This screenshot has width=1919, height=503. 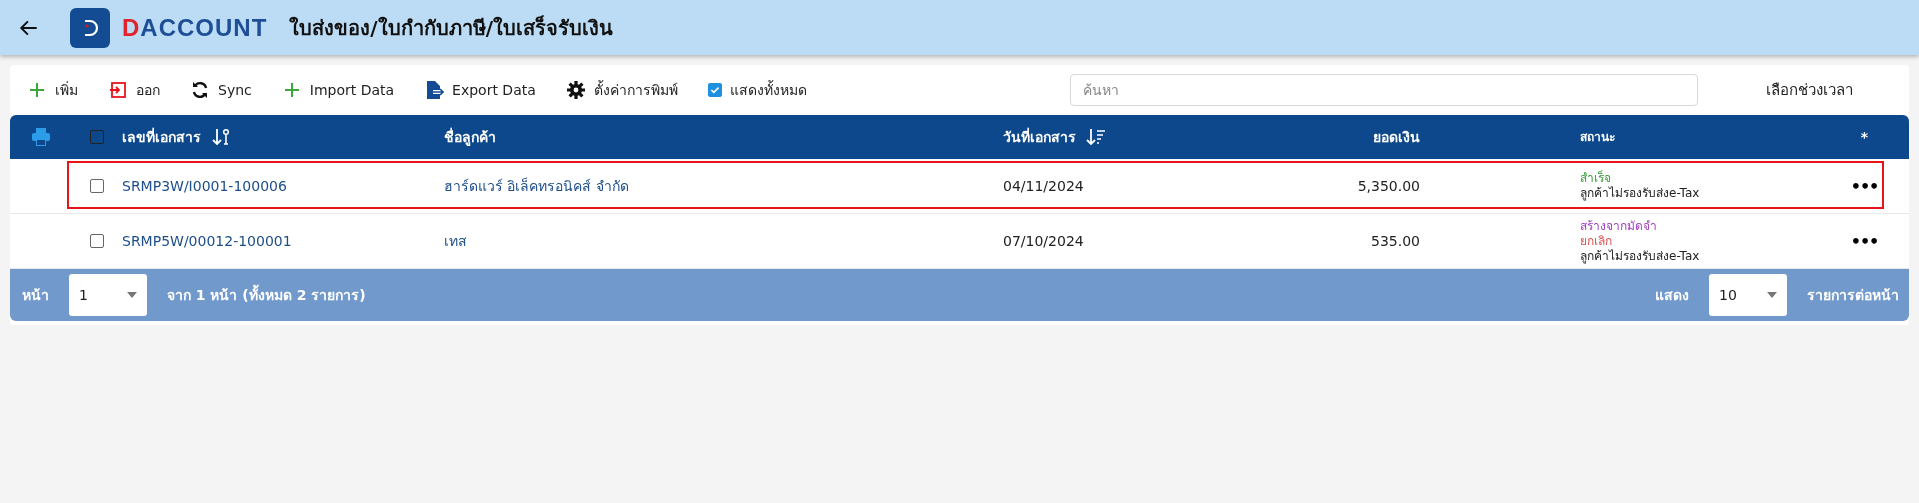 What do you see at coordinates (1043, 186) in the screenshot?
I see `document-date: 04/11/2024` at bounding box center [1043, 186].